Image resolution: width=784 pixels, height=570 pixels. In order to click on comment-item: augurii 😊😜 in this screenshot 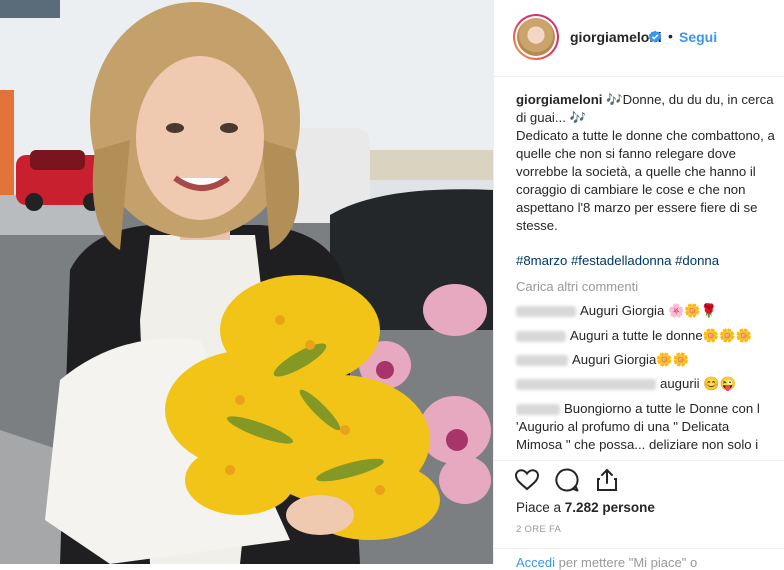, I will do `click(647, 384)`.